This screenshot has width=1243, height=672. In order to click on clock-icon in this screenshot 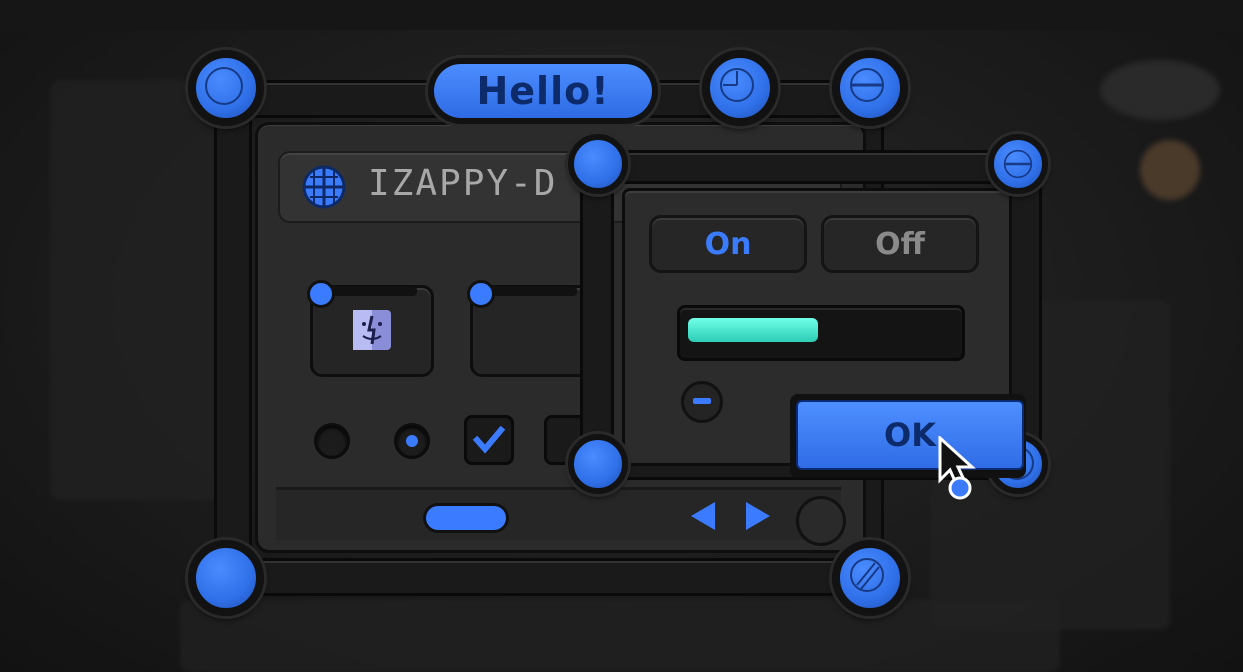, I will do `click(737, 85)`.